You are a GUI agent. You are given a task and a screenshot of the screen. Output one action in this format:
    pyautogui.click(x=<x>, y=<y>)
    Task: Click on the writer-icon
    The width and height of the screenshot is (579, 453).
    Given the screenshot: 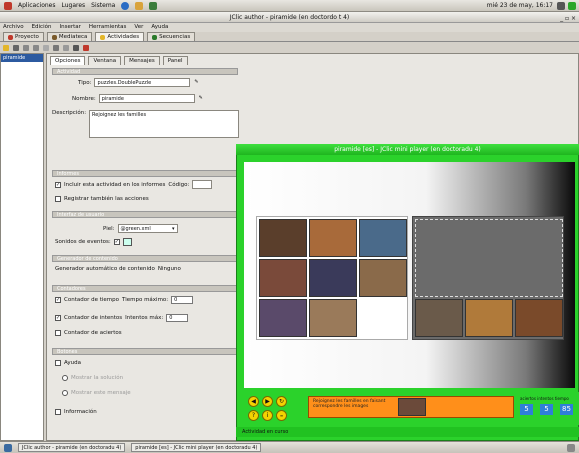 What is the action you would take?
    pyautogui.click(x=153, y=5)
    